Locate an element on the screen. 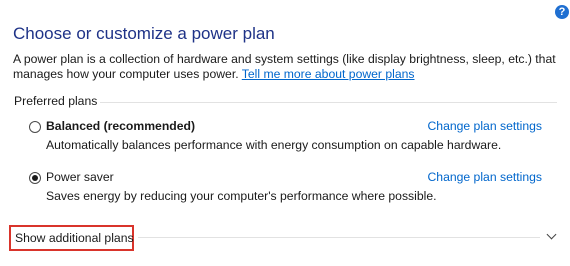  power-saver-plan-name: Power saver is located at coordinates (80, 177).